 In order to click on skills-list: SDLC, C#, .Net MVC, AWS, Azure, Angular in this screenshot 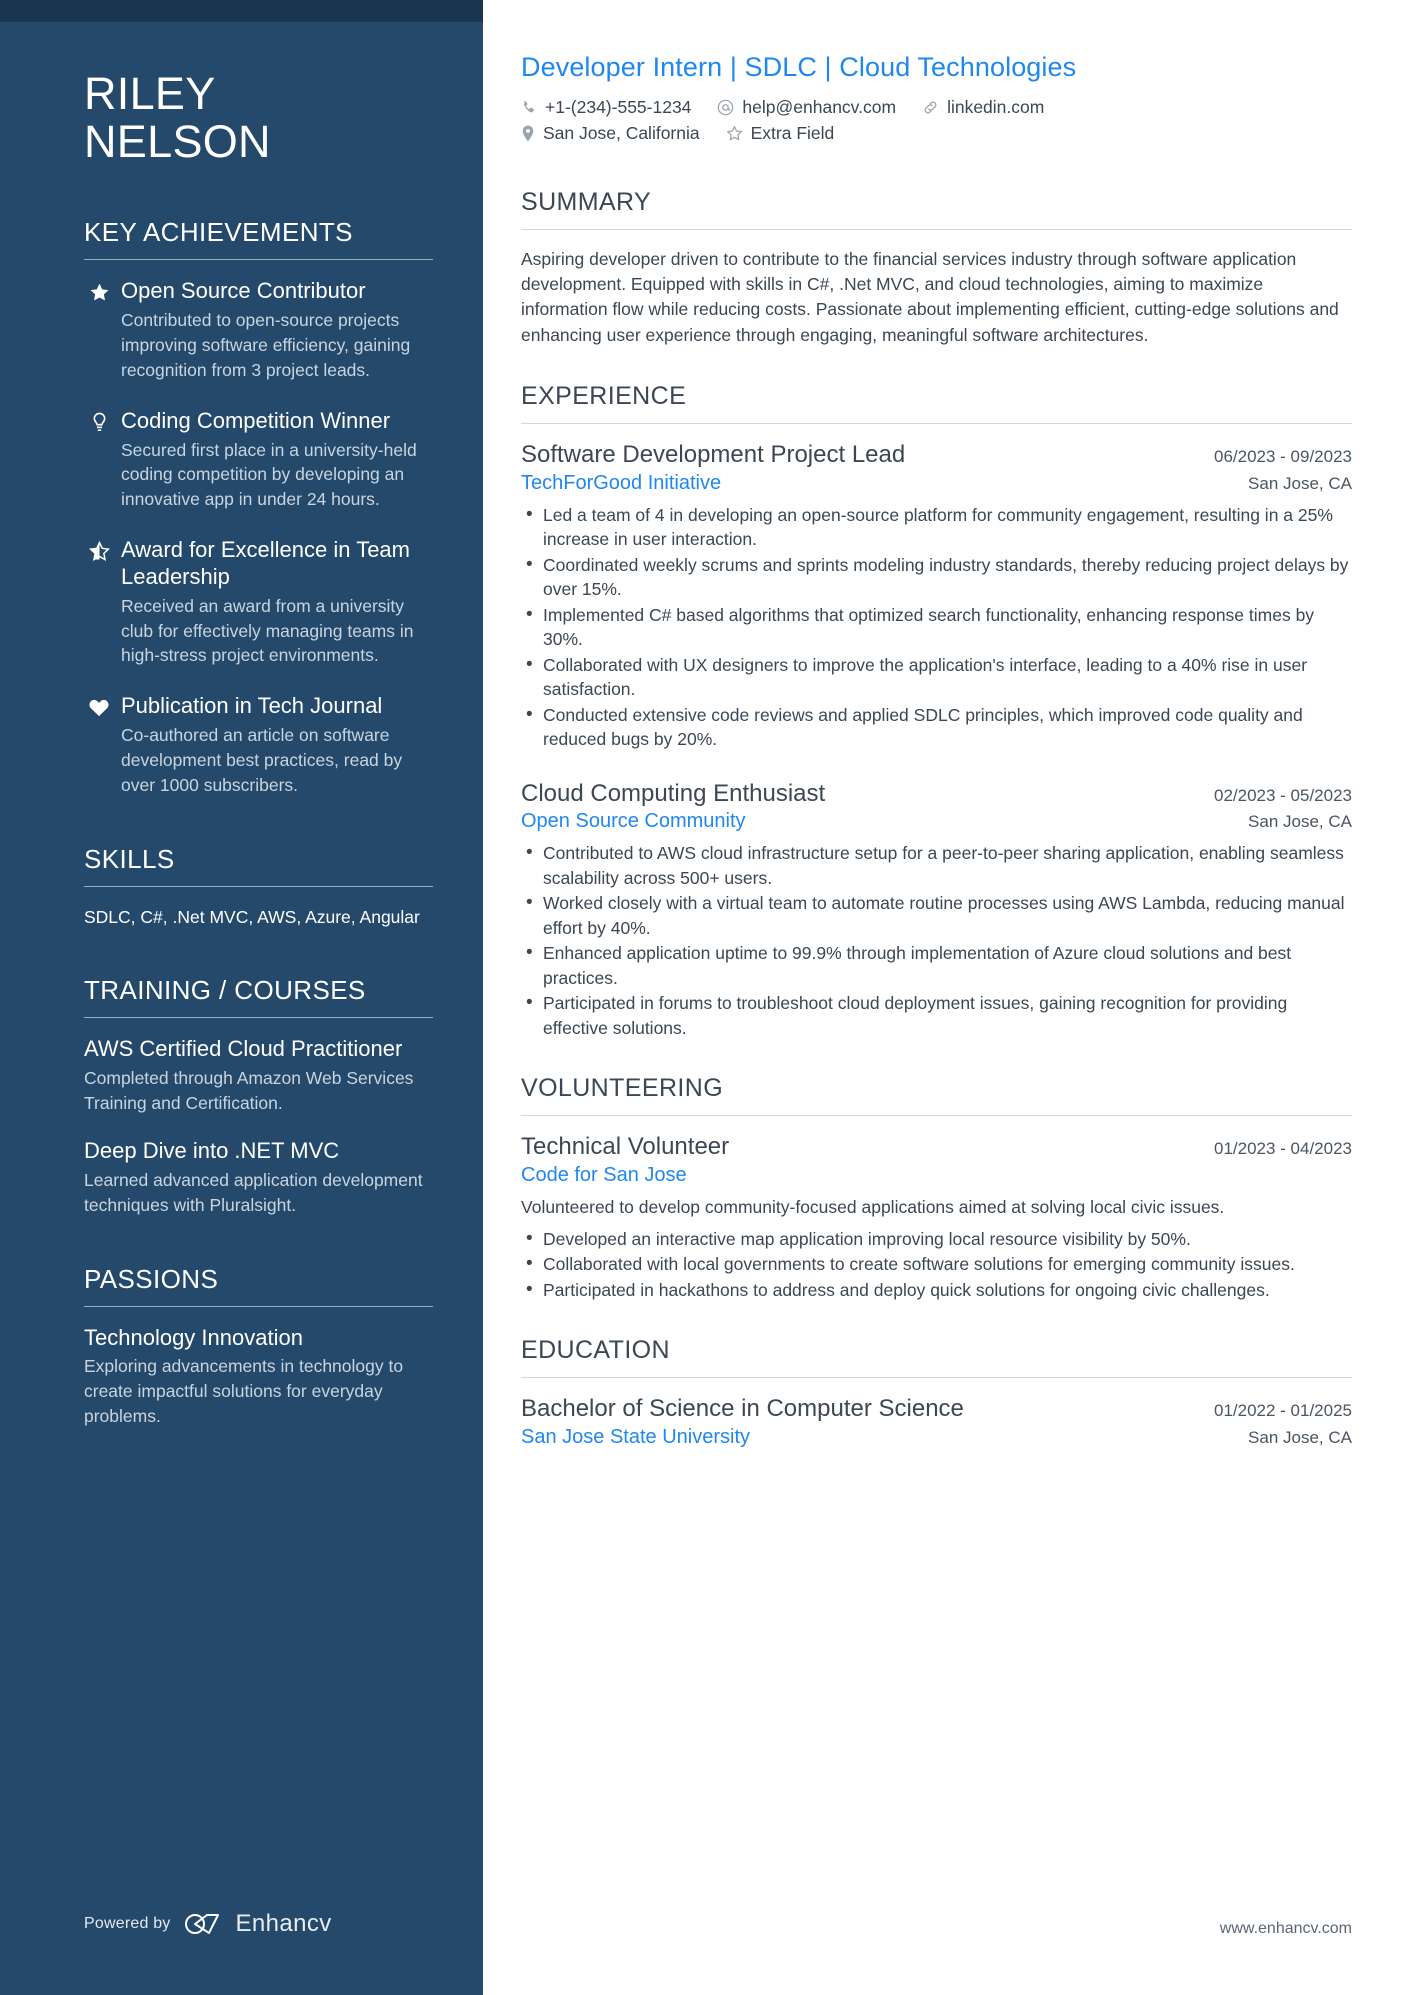, I will do `click(252, 916)`.